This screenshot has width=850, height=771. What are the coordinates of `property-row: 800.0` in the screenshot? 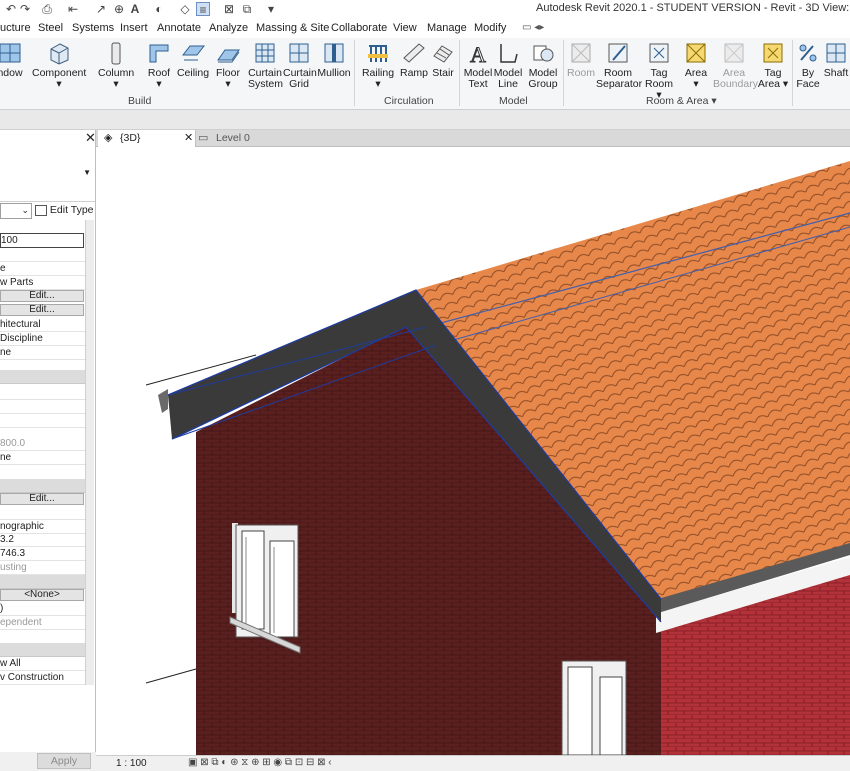 It's located at (47, 444).